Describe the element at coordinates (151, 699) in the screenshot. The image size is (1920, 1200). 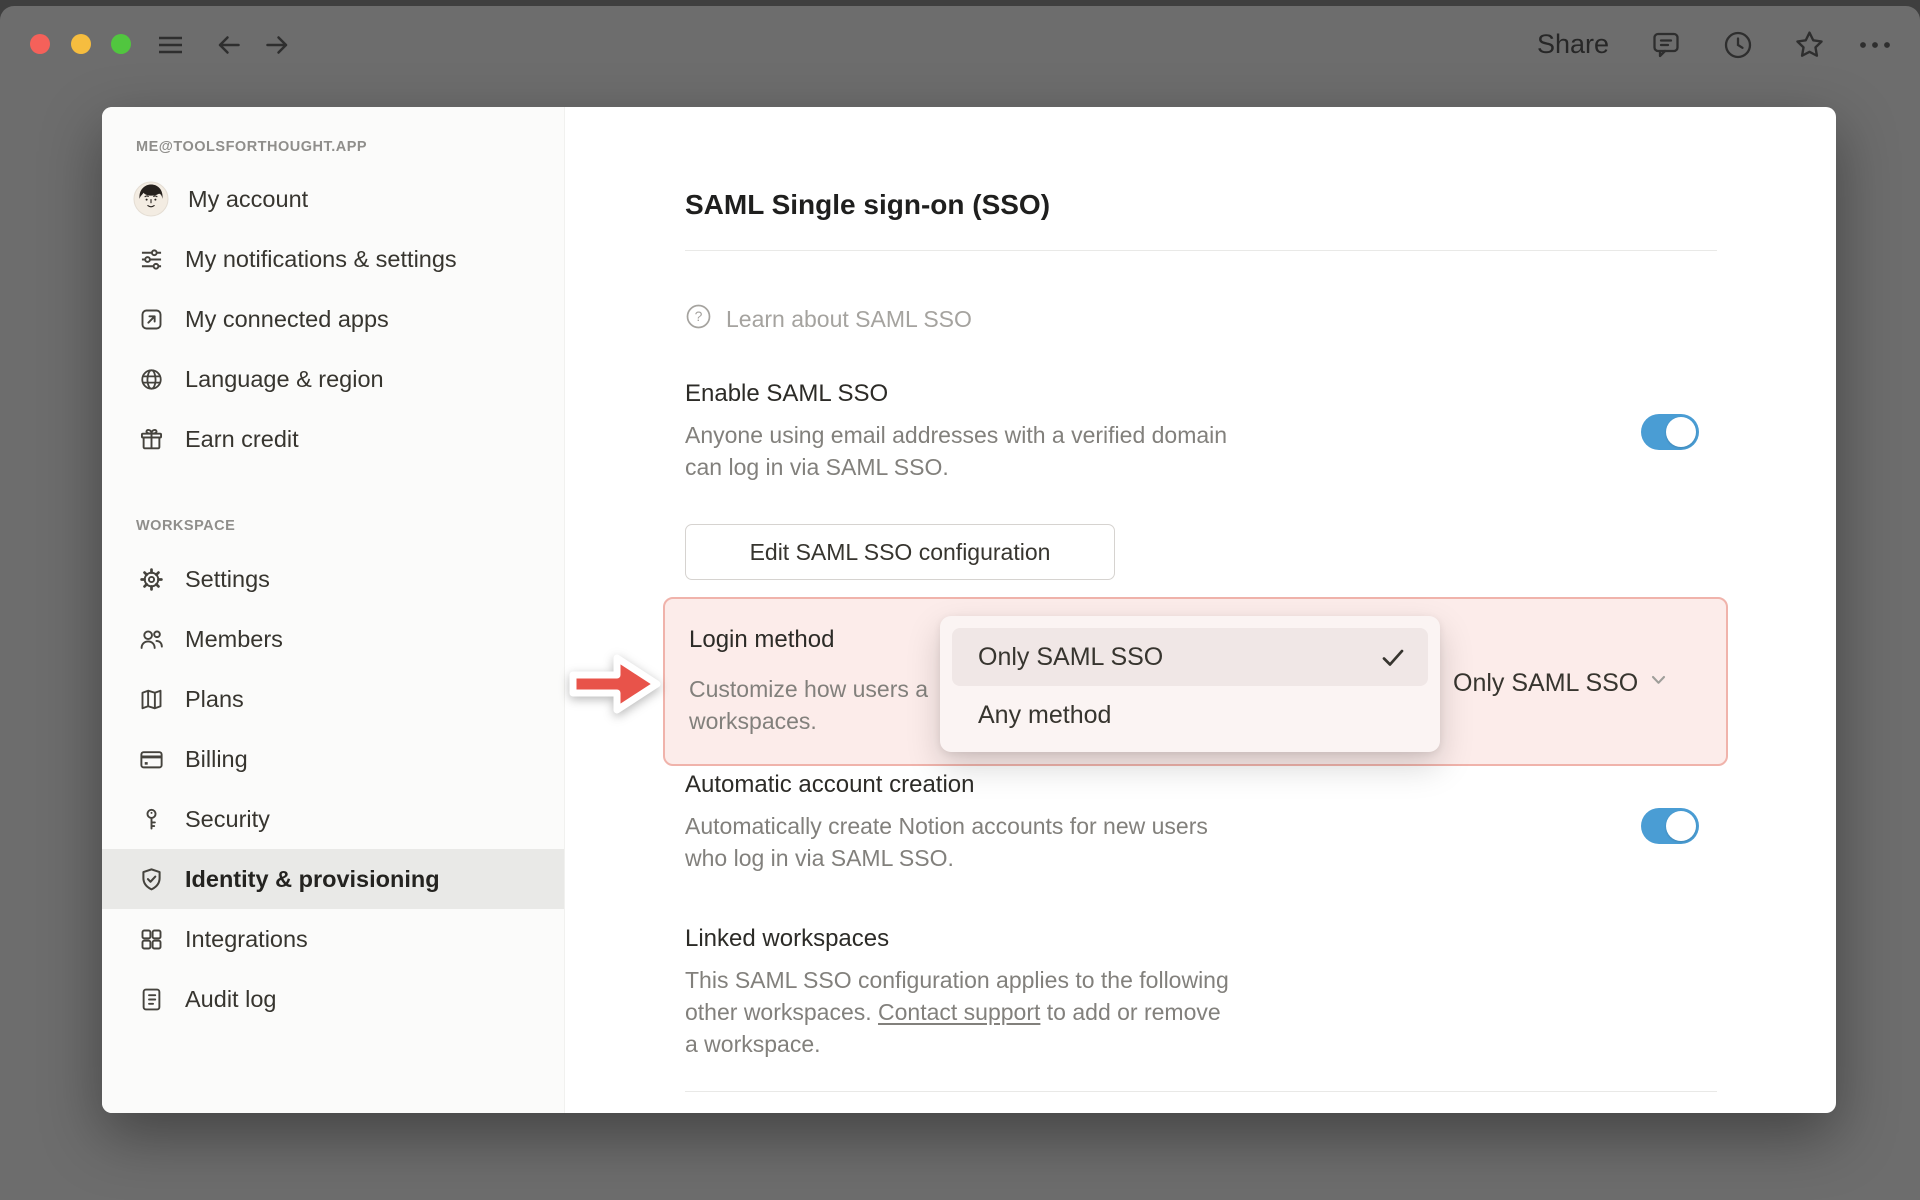
I see `map-icon` at that location.